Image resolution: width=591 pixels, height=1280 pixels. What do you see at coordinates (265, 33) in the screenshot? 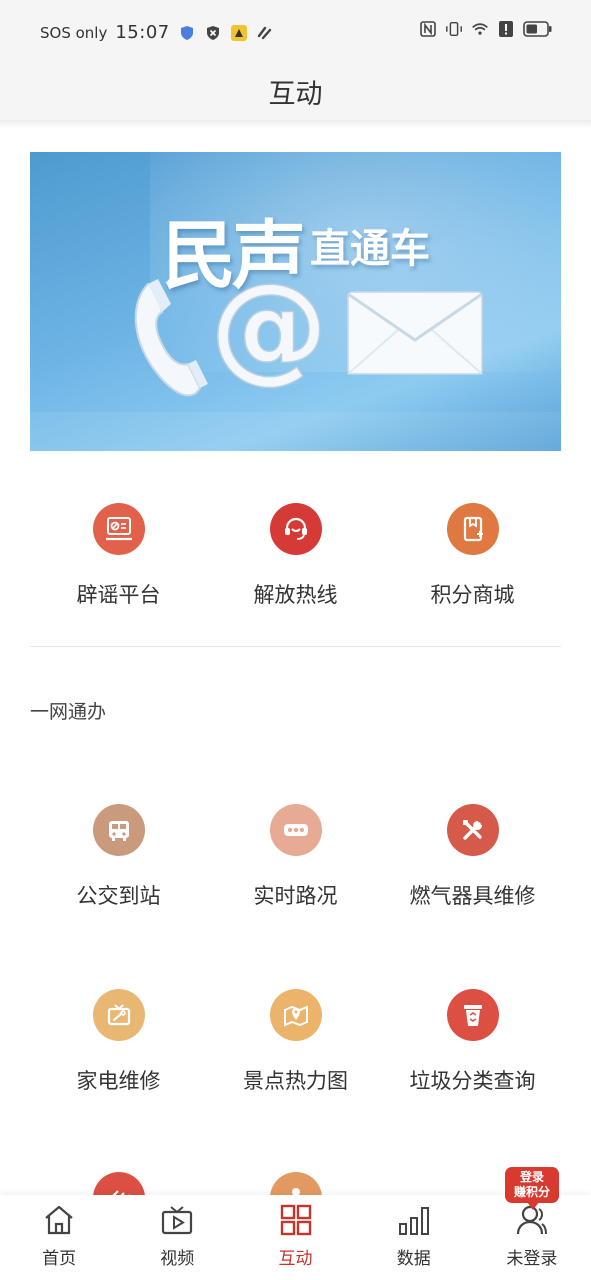
I see `link-icon` at bounding box center [265, 33].